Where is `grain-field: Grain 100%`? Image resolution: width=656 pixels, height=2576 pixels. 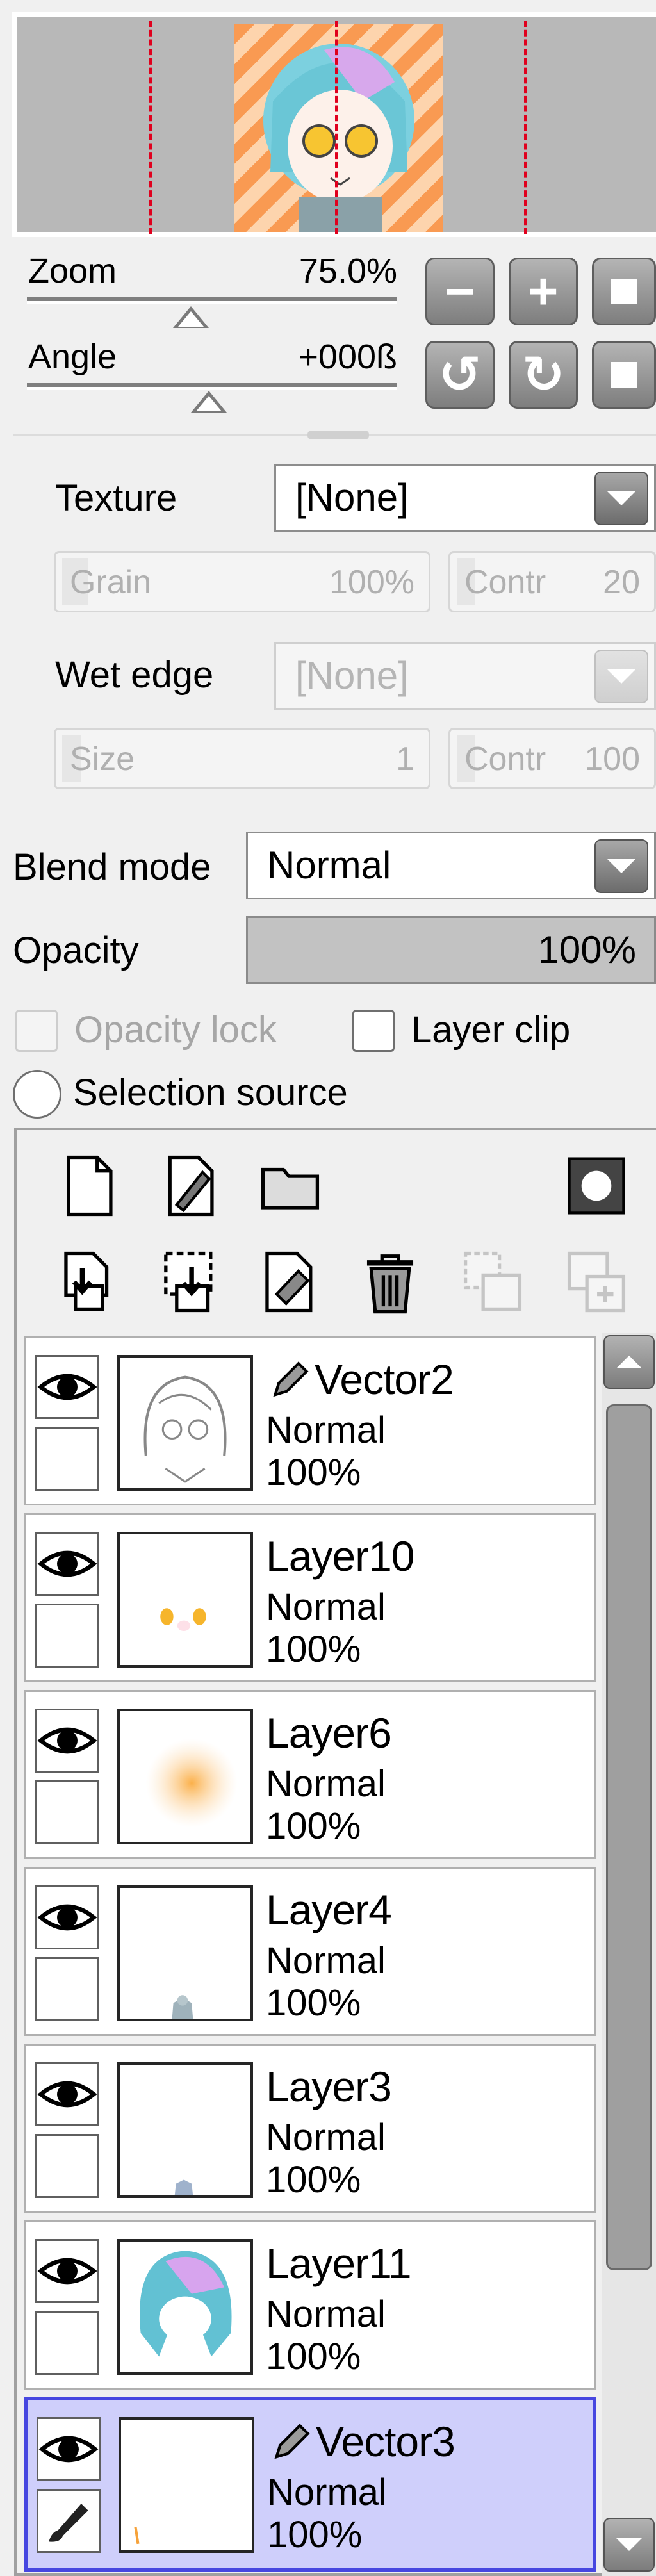 grain-field: Grain 100% is located at coordinates (242, 582).